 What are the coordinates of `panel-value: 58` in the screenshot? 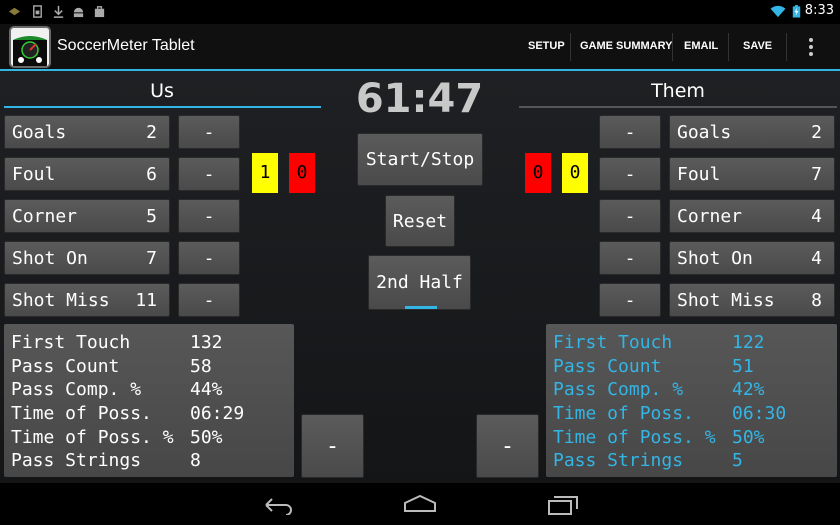 It's located at (201, 366).